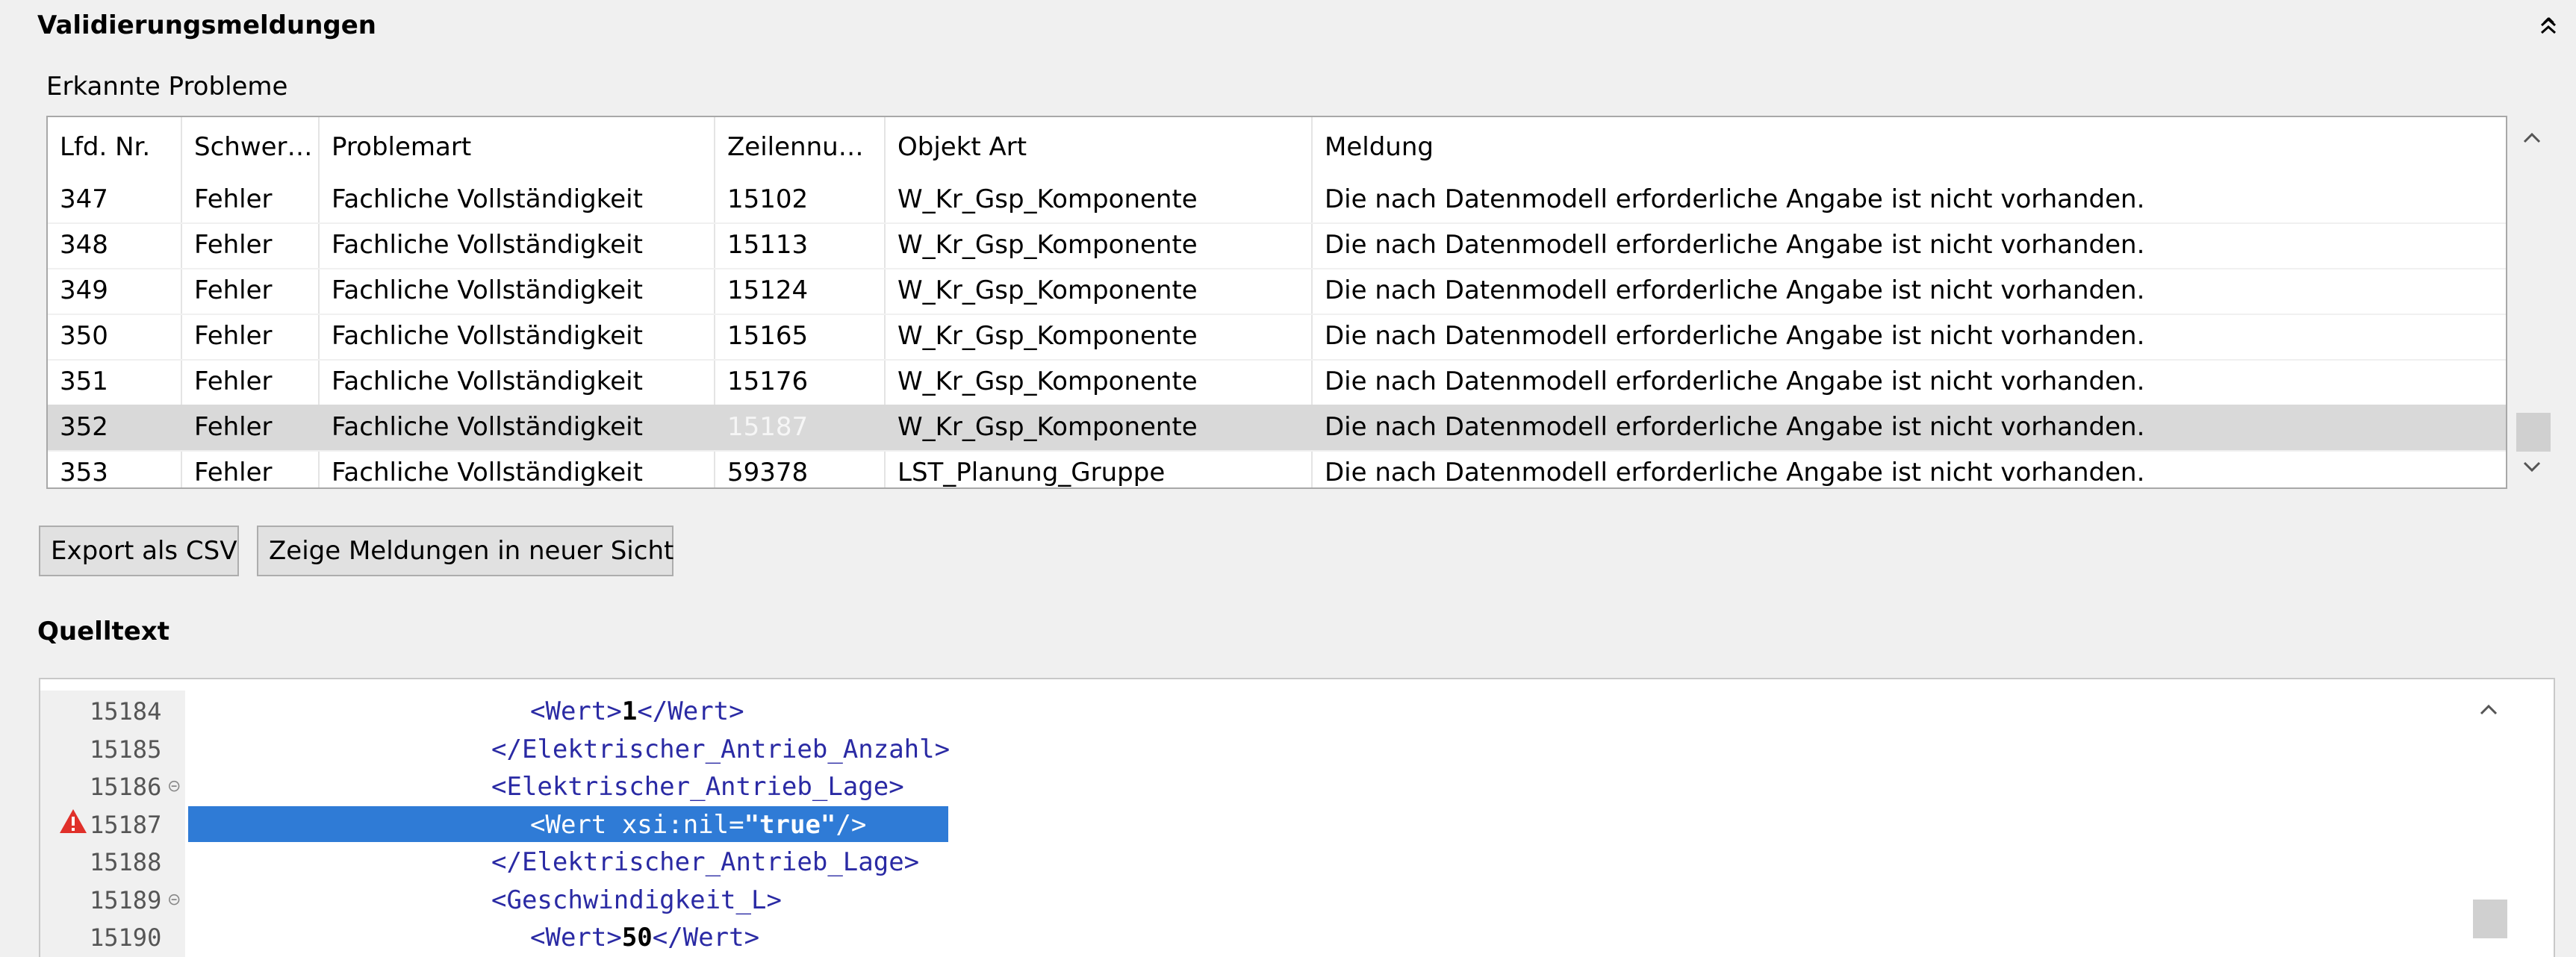 The height and width of the screenshot is (957, 2576). What do you see at coordinates (721, 749) in the screenshot?
I see `code-text: </Elektrischer_Antrieb_Anzahl>` at bounding box center [721, 749].